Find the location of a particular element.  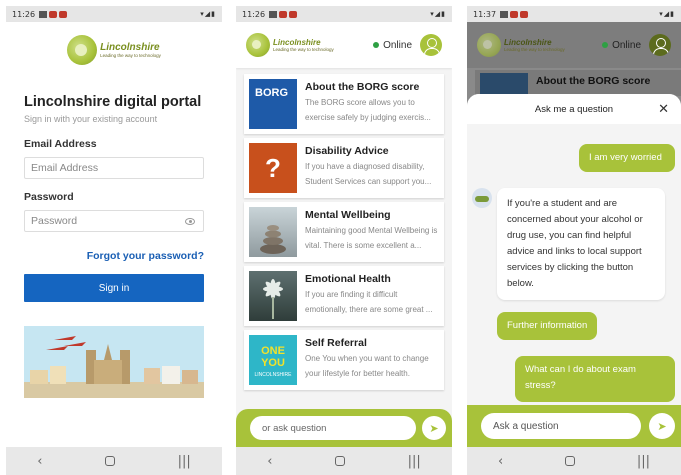

password-placeholder: Password is located at coordinates (54, 221).